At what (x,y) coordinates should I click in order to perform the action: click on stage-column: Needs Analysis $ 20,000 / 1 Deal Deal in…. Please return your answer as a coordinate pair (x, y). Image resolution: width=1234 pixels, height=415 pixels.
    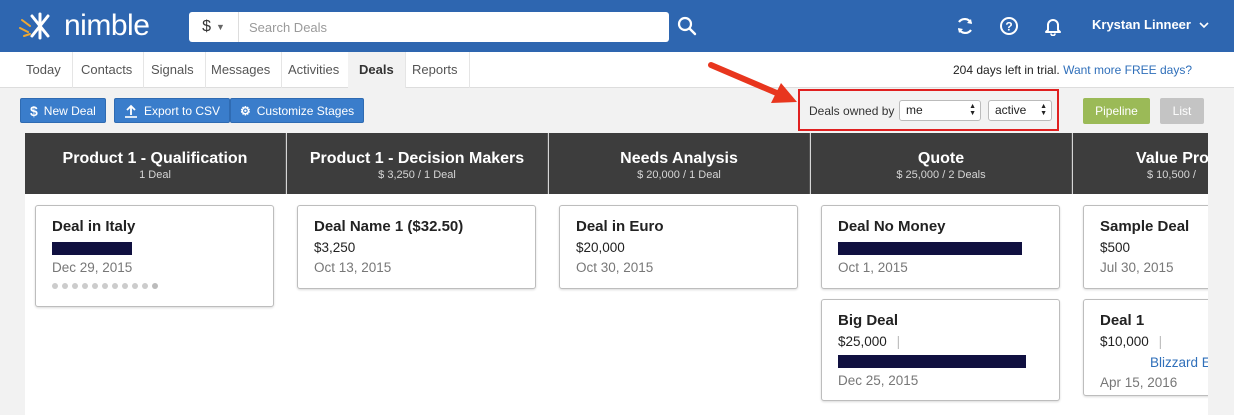
    Looking at the image, I should click on (680, 274).